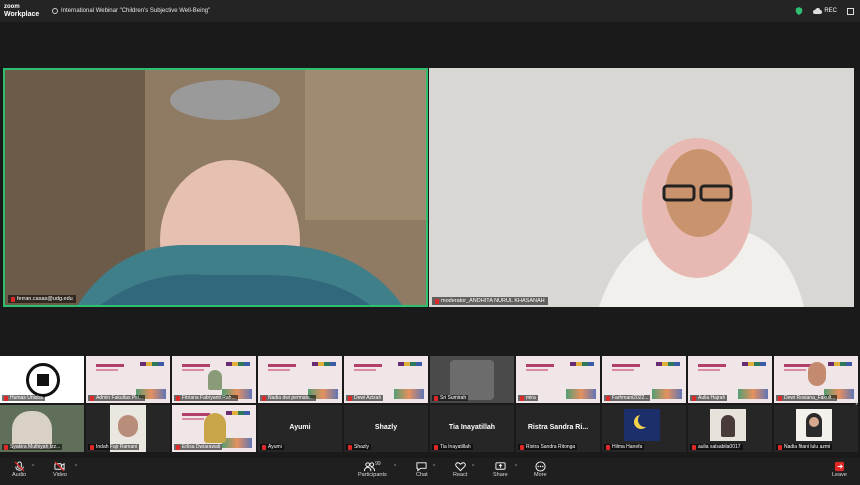  I want to click on participant-name: Erlisa Dwiarawati, so click(201, 447).